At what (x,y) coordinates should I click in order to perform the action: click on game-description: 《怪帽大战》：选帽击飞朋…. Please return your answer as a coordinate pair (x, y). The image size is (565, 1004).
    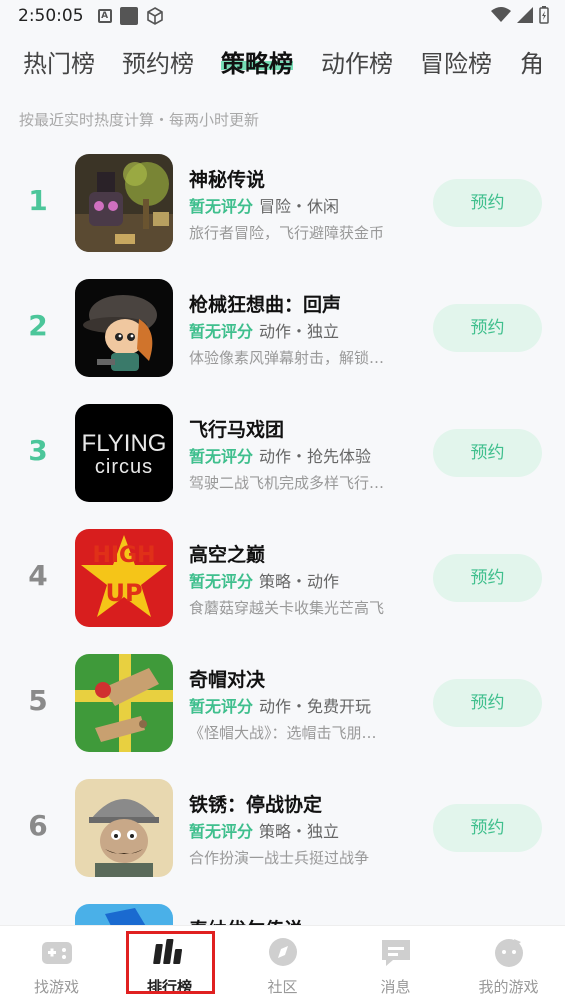
    Looking at the image, I should click on (283, 733).